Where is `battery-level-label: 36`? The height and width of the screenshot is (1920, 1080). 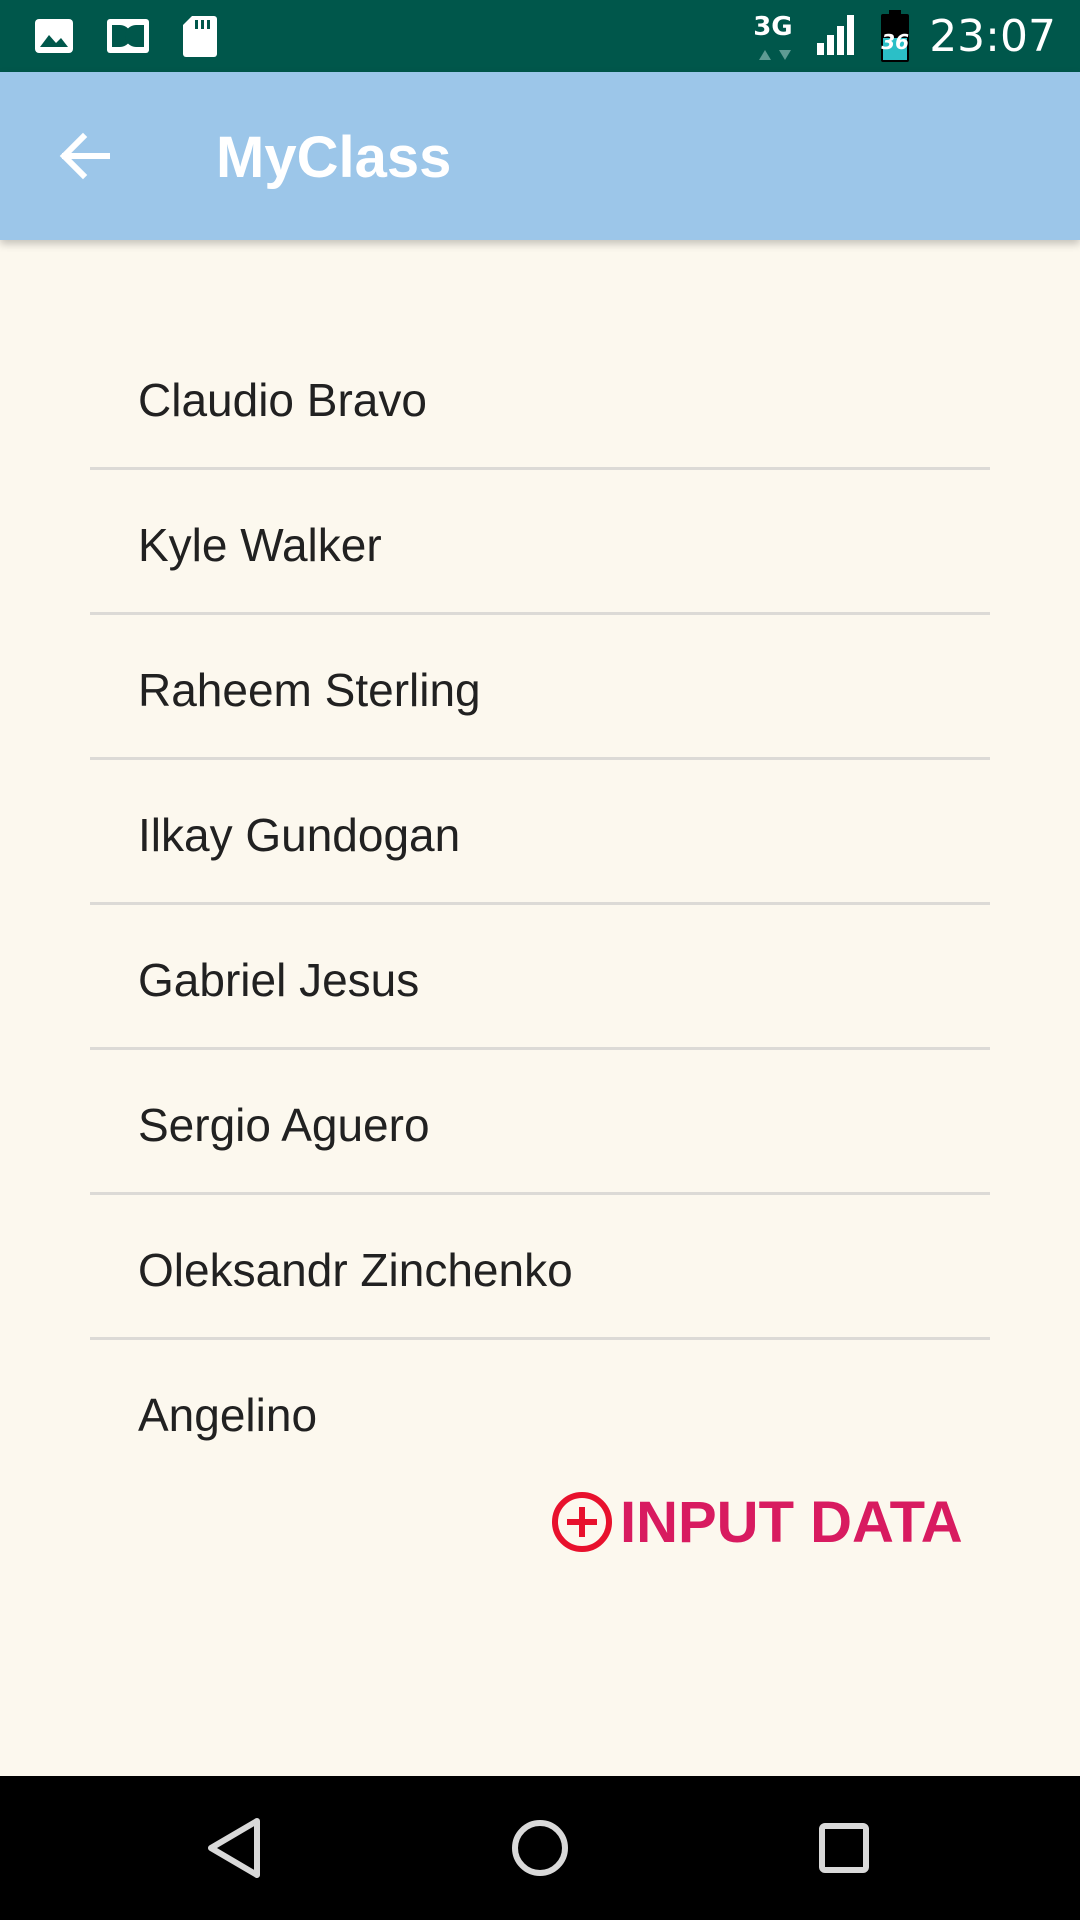 battery-level-label: 36 is located at coordinates (895, 42).